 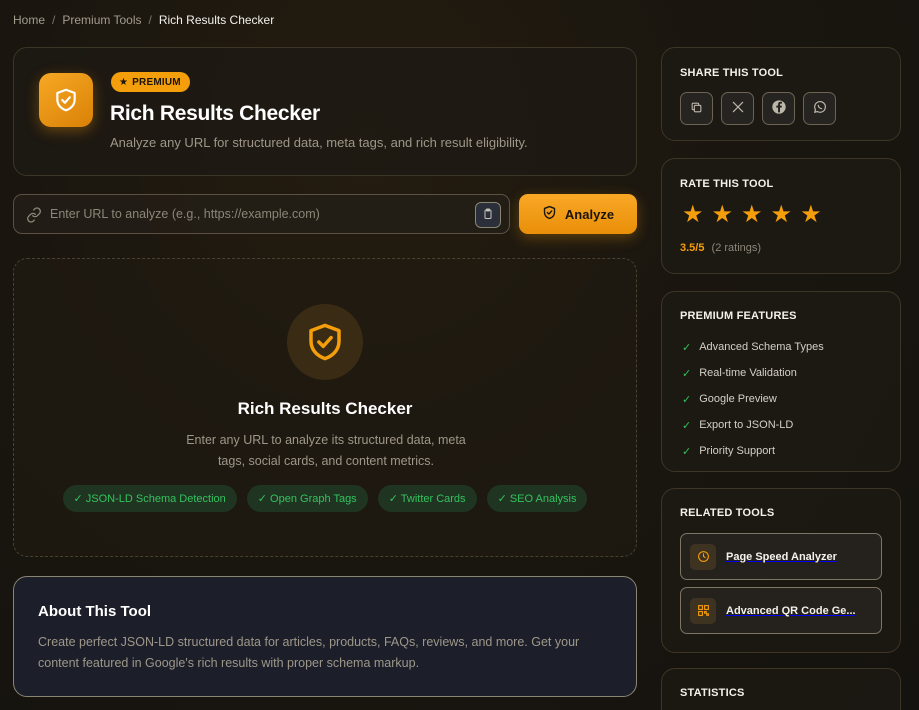 I want to click on qr-code-icon, so click(x=703, y=610).